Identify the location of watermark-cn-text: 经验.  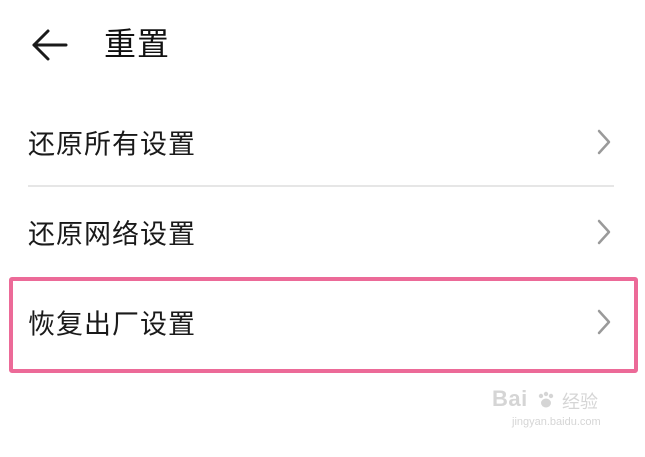
(580, 402).